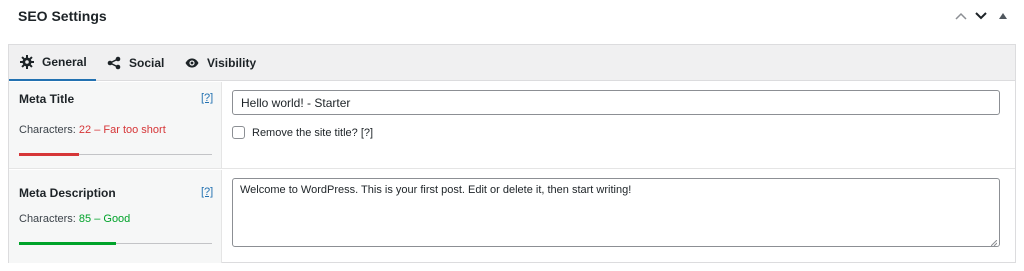  I want to click on meta-title-help-link: [?], so click(207, 98).